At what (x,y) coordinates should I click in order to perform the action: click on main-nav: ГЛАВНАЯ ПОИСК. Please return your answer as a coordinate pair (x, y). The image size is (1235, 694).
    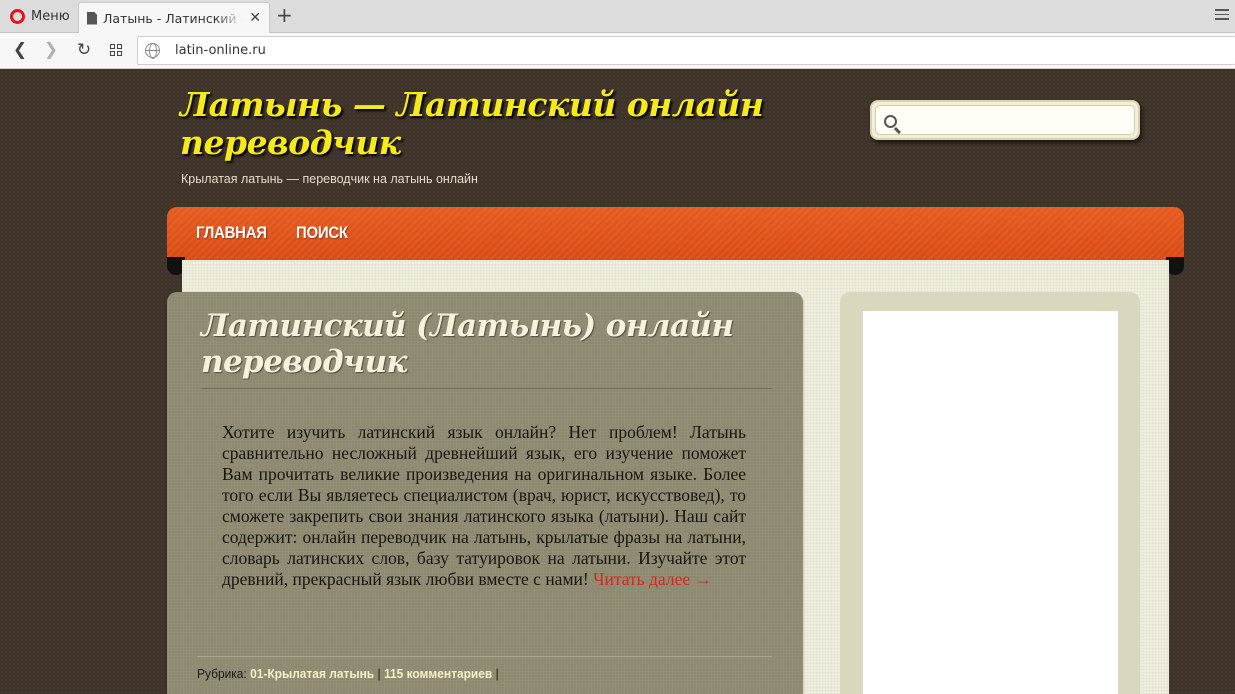
    Looking at the image, I should click on (675, 236).